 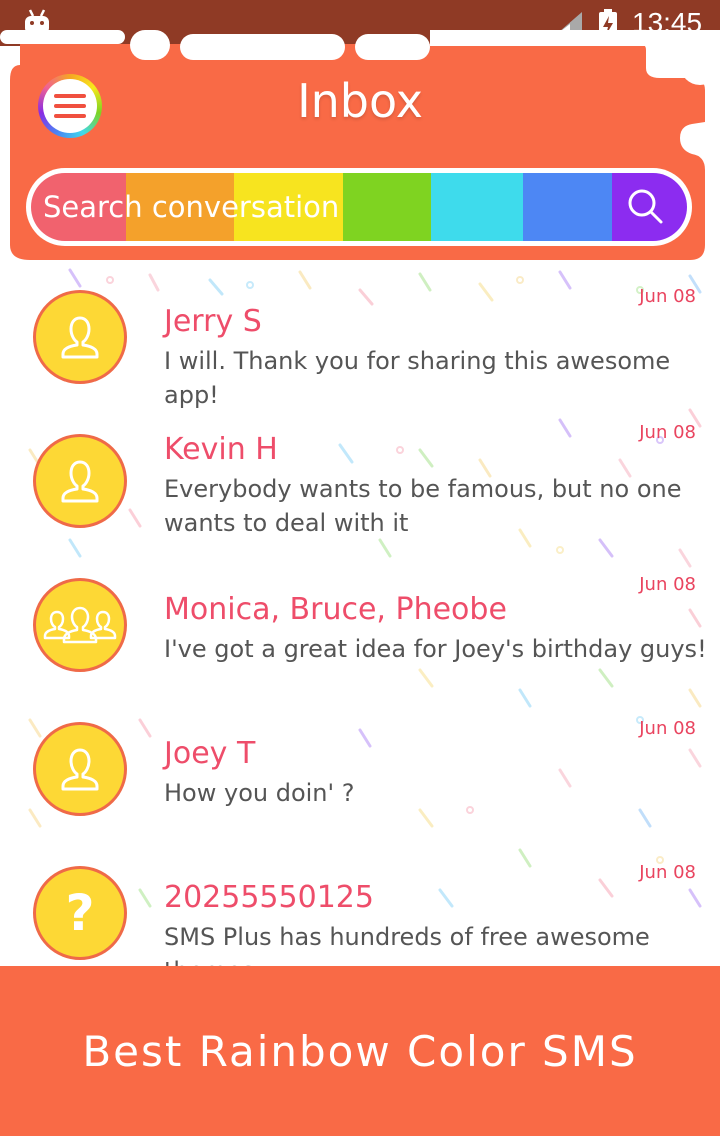 What do you see at coordinates (213, 321) in the screenshot?
I see `conversation-name: Jerry S` at bounding box center [213, 321].